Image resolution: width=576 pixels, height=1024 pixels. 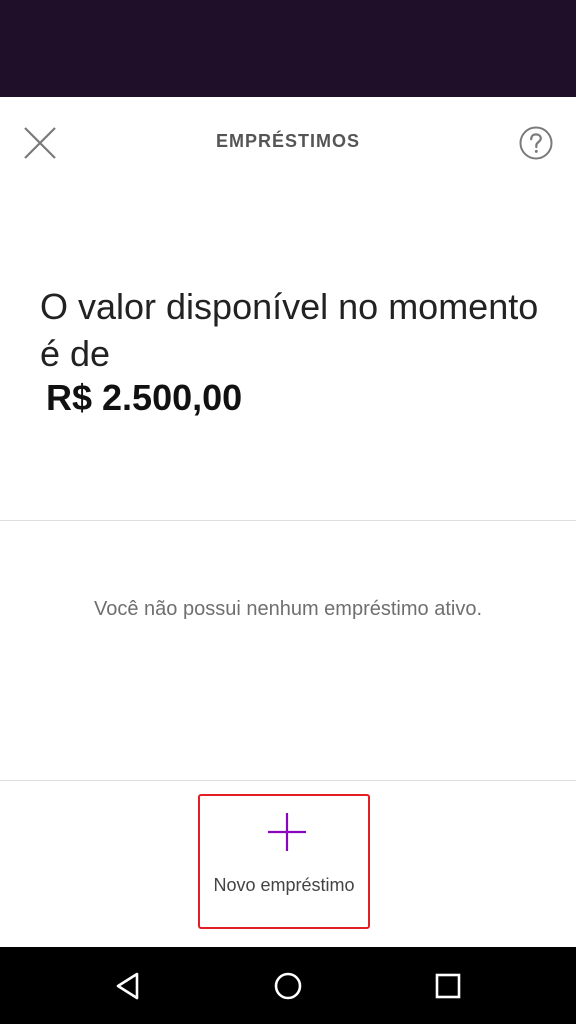 I want to click on home-icon, so click(x=288, y=986).